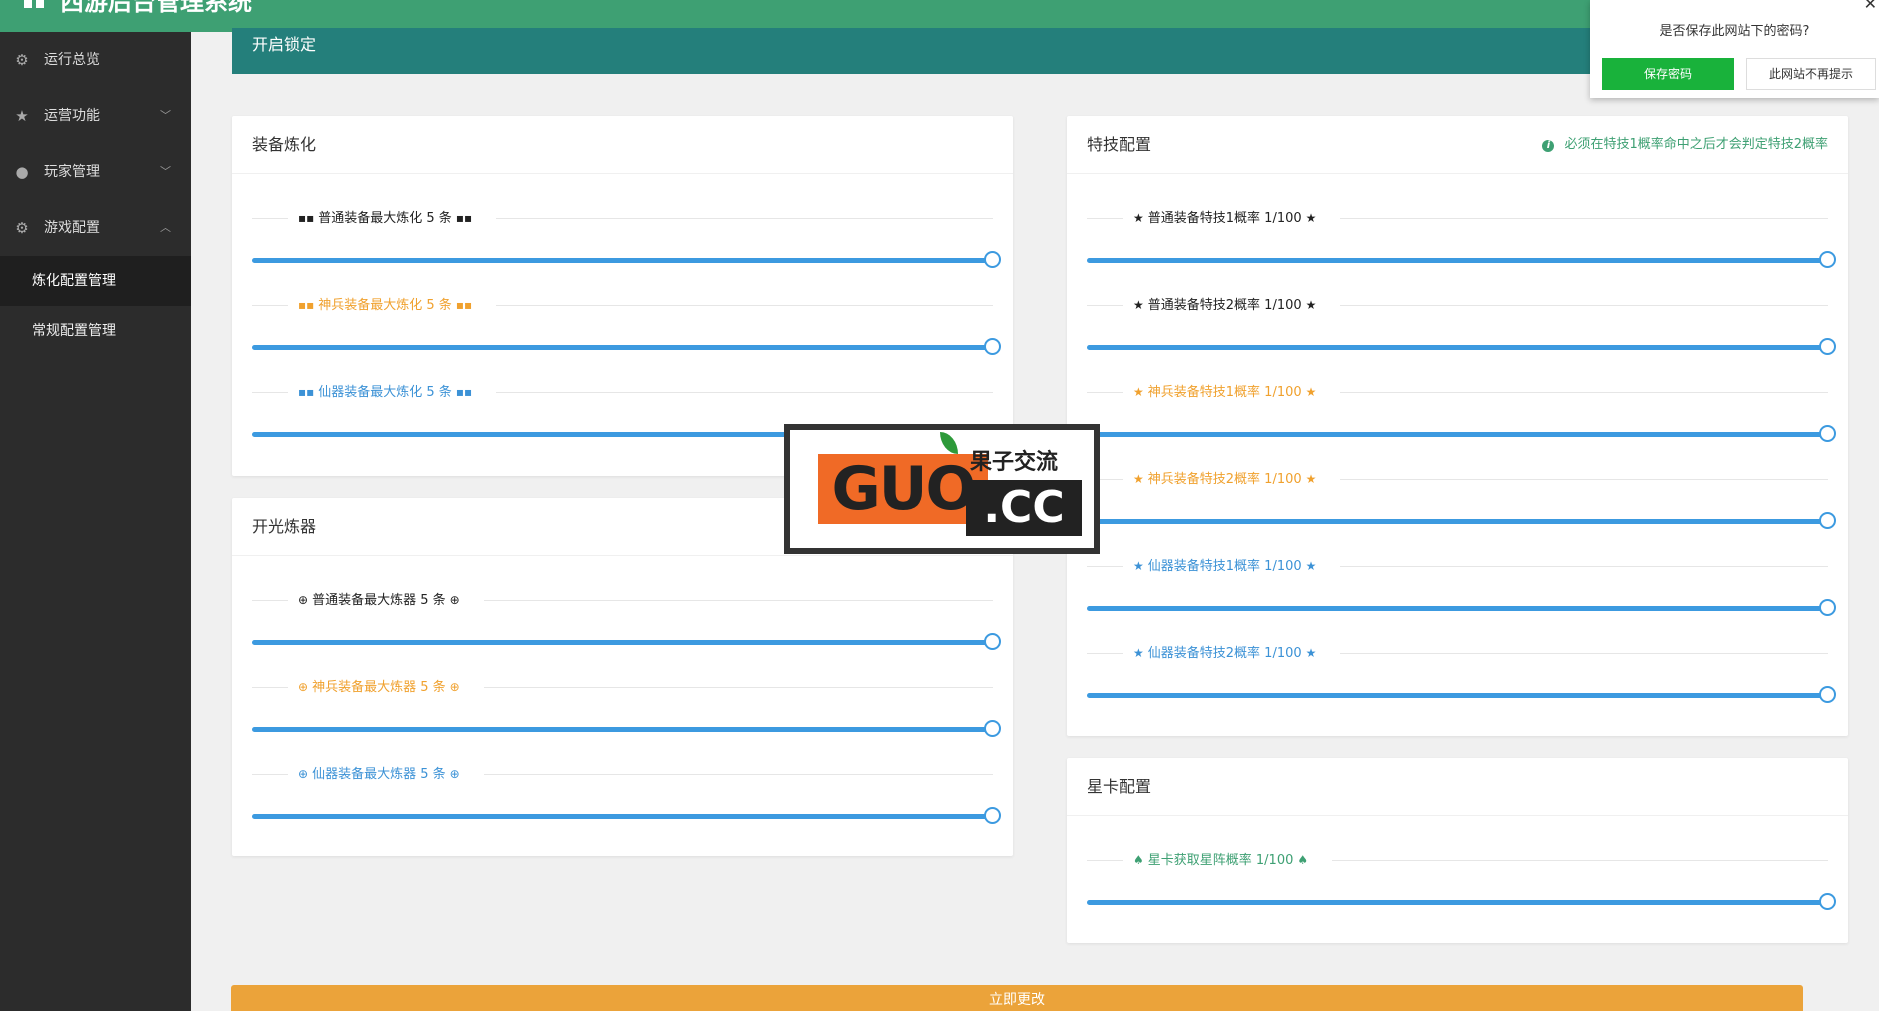 The height and width of the screenshot is (1011, 1879). What do you see at coordinates (1870, 6) in the screenshot?
I see `close-icon: ✕` at bounding box center [1870, 6].